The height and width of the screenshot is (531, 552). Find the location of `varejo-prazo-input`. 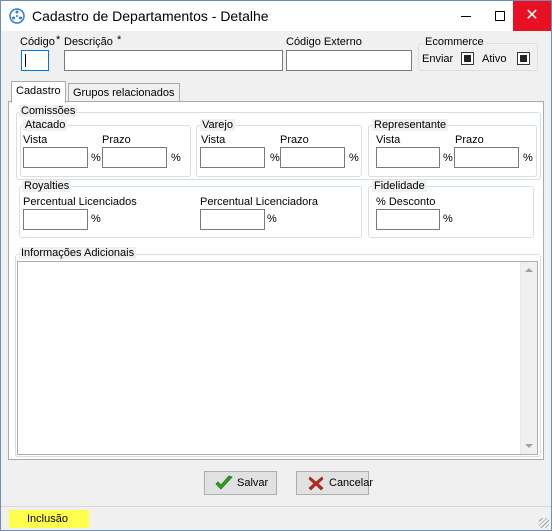

varejo-prazo-input is located at coordinates (312, 157).